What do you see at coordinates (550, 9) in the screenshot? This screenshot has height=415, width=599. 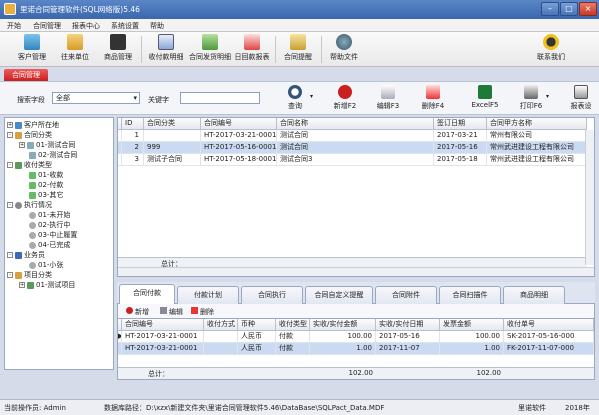 I see `minimize-button: –` at bounding box center [550, 9].